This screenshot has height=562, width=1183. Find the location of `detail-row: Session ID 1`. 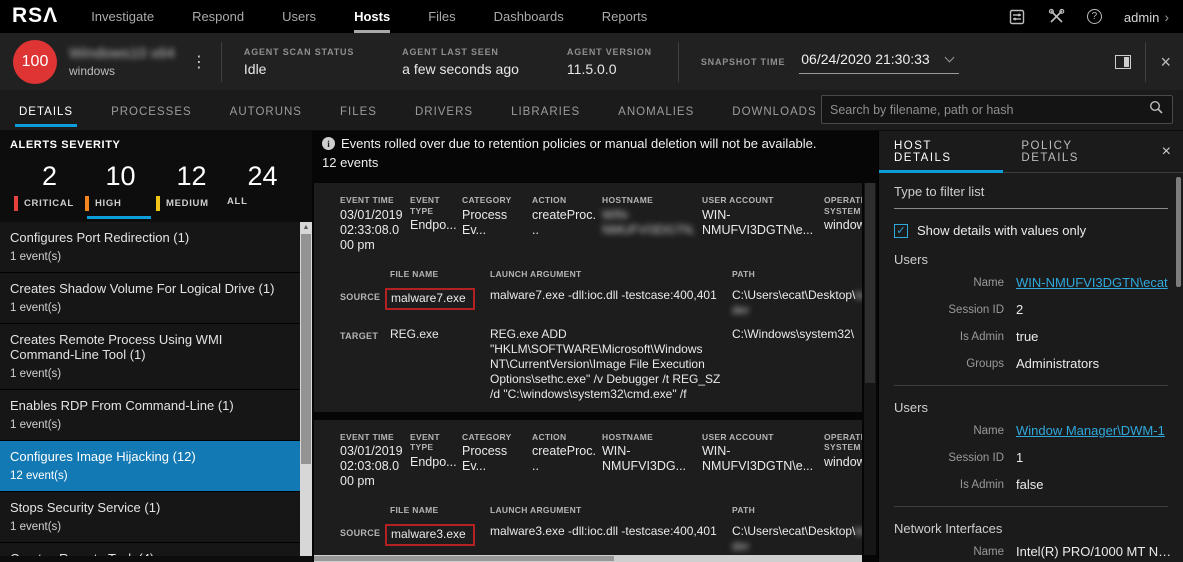

detail-row: Session ID 1 is located at coordinates (986, 457).